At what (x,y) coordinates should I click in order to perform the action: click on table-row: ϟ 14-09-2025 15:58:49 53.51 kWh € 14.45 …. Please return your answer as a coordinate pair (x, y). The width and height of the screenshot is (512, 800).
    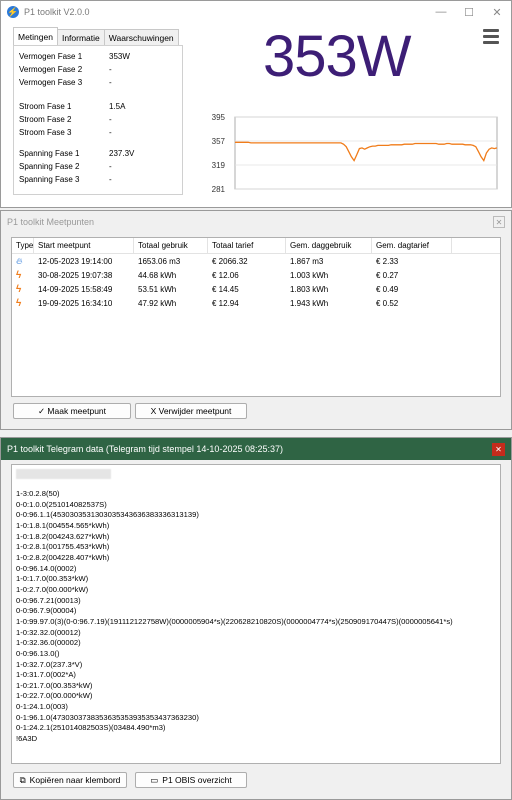
    Looking at the image, I should click on (256, 289).